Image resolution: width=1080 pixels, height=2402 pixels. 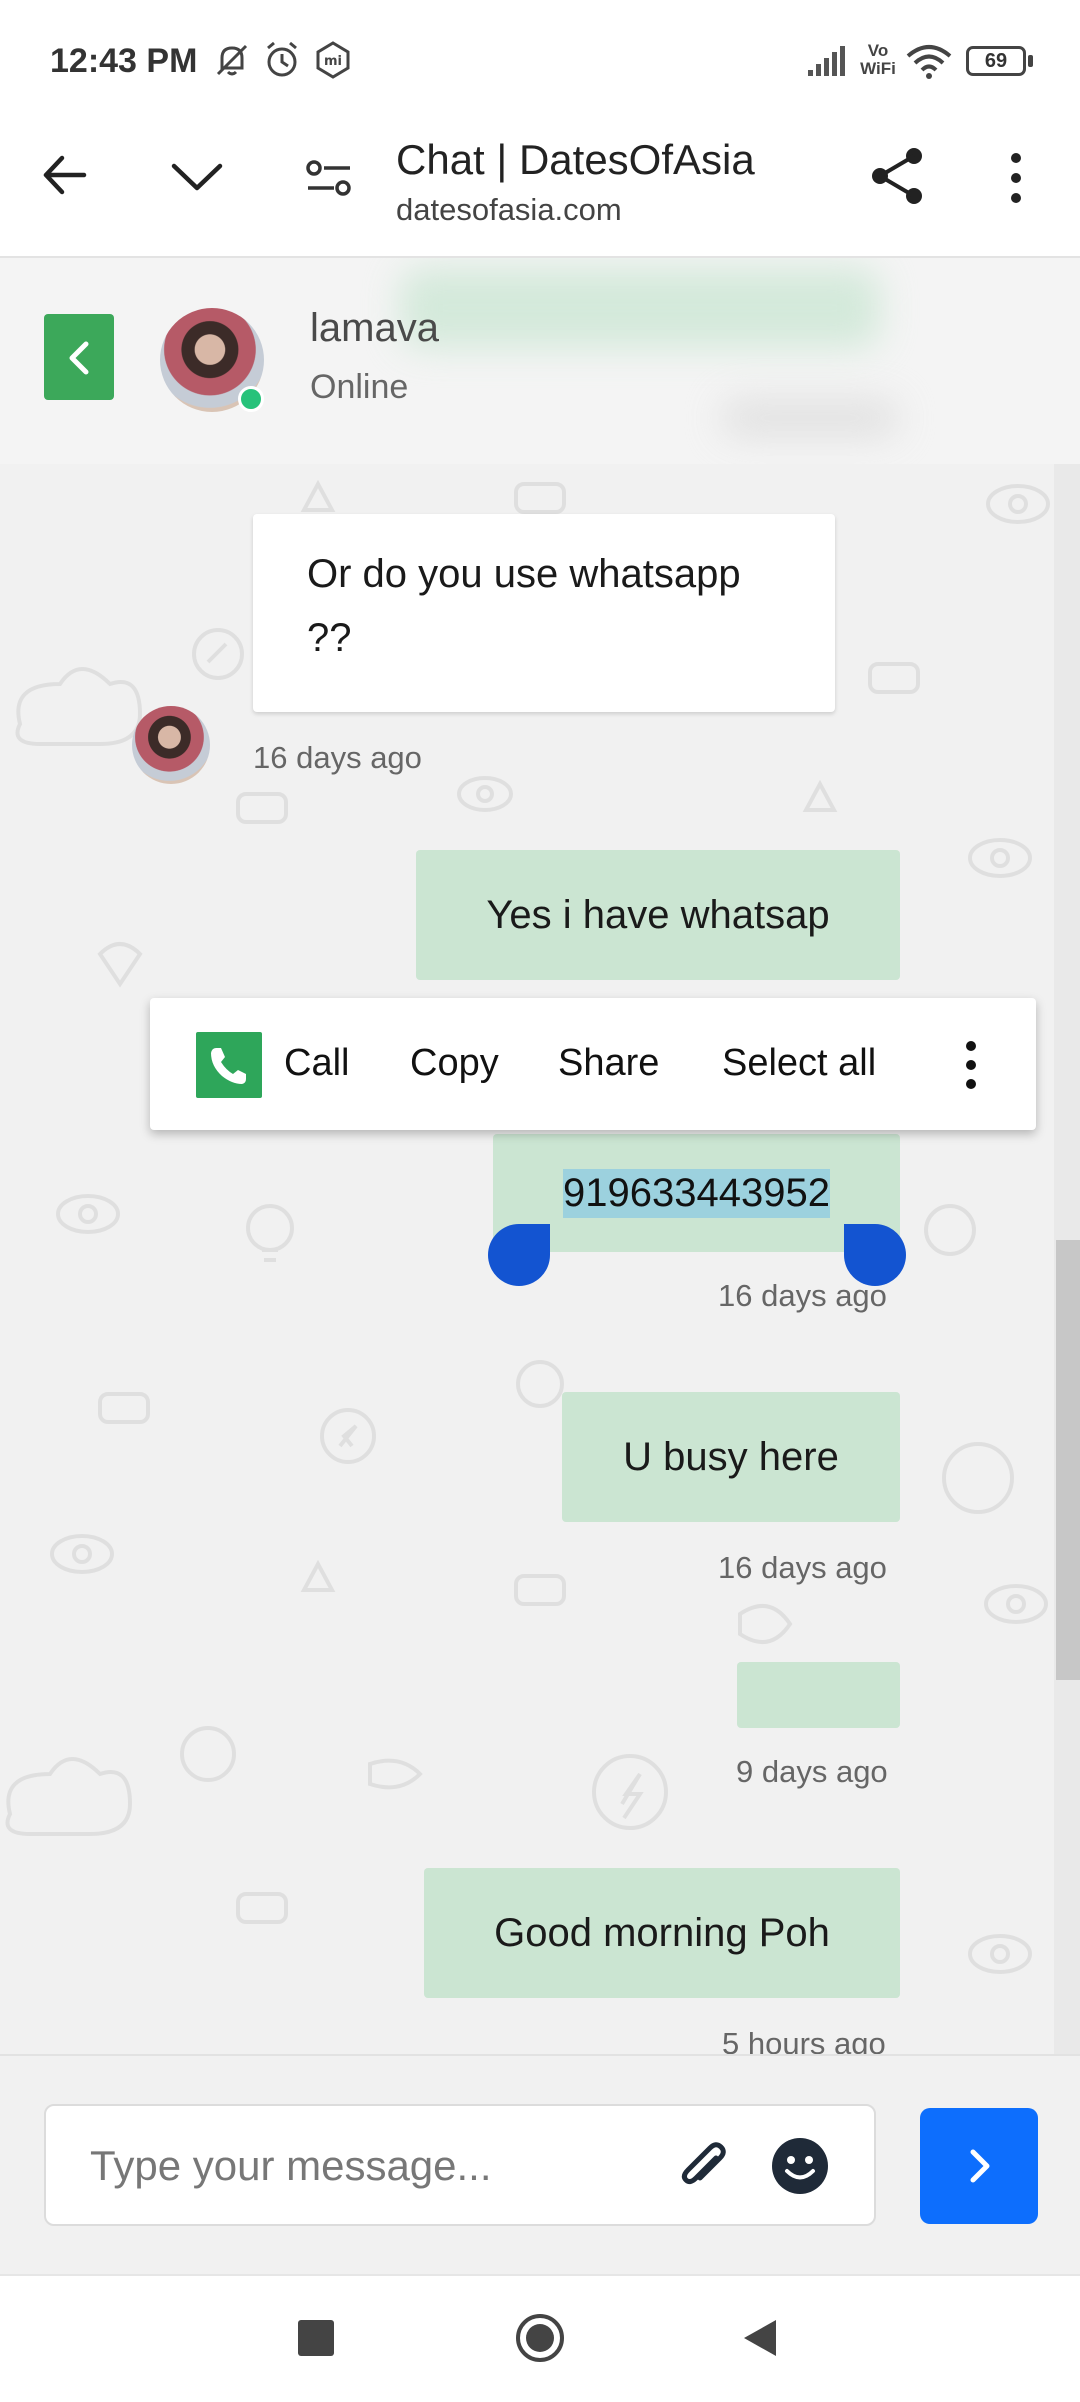 I want to click on scrollbar-thumb, so click(x=1068, y=1460).